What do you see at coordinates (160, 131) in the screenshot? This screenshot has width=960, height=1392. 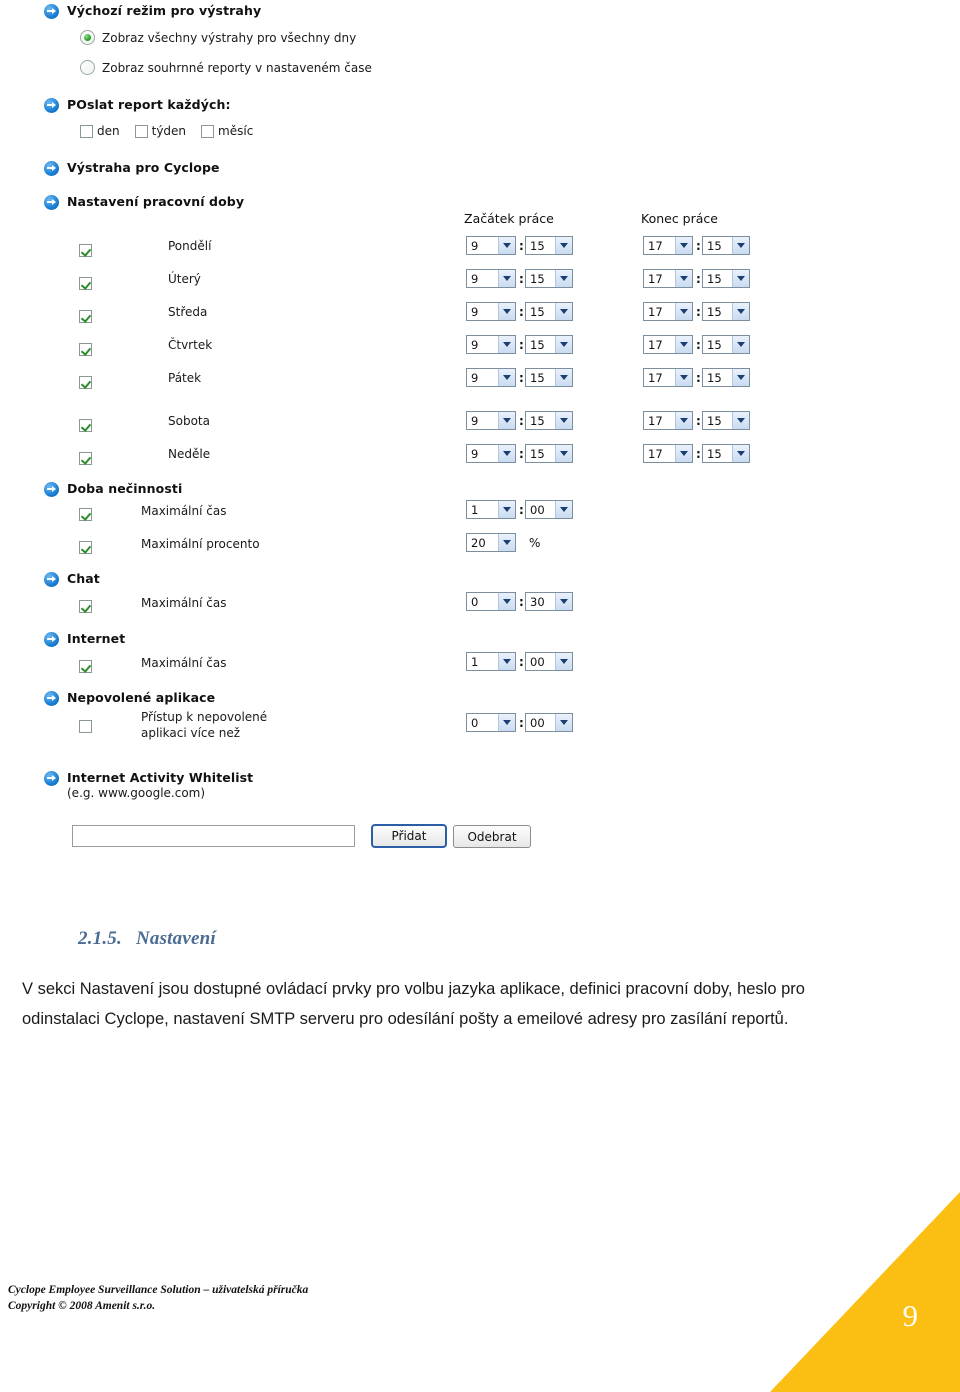 I see `checkbox-item-week: týden` at bounding box center [160, 131].